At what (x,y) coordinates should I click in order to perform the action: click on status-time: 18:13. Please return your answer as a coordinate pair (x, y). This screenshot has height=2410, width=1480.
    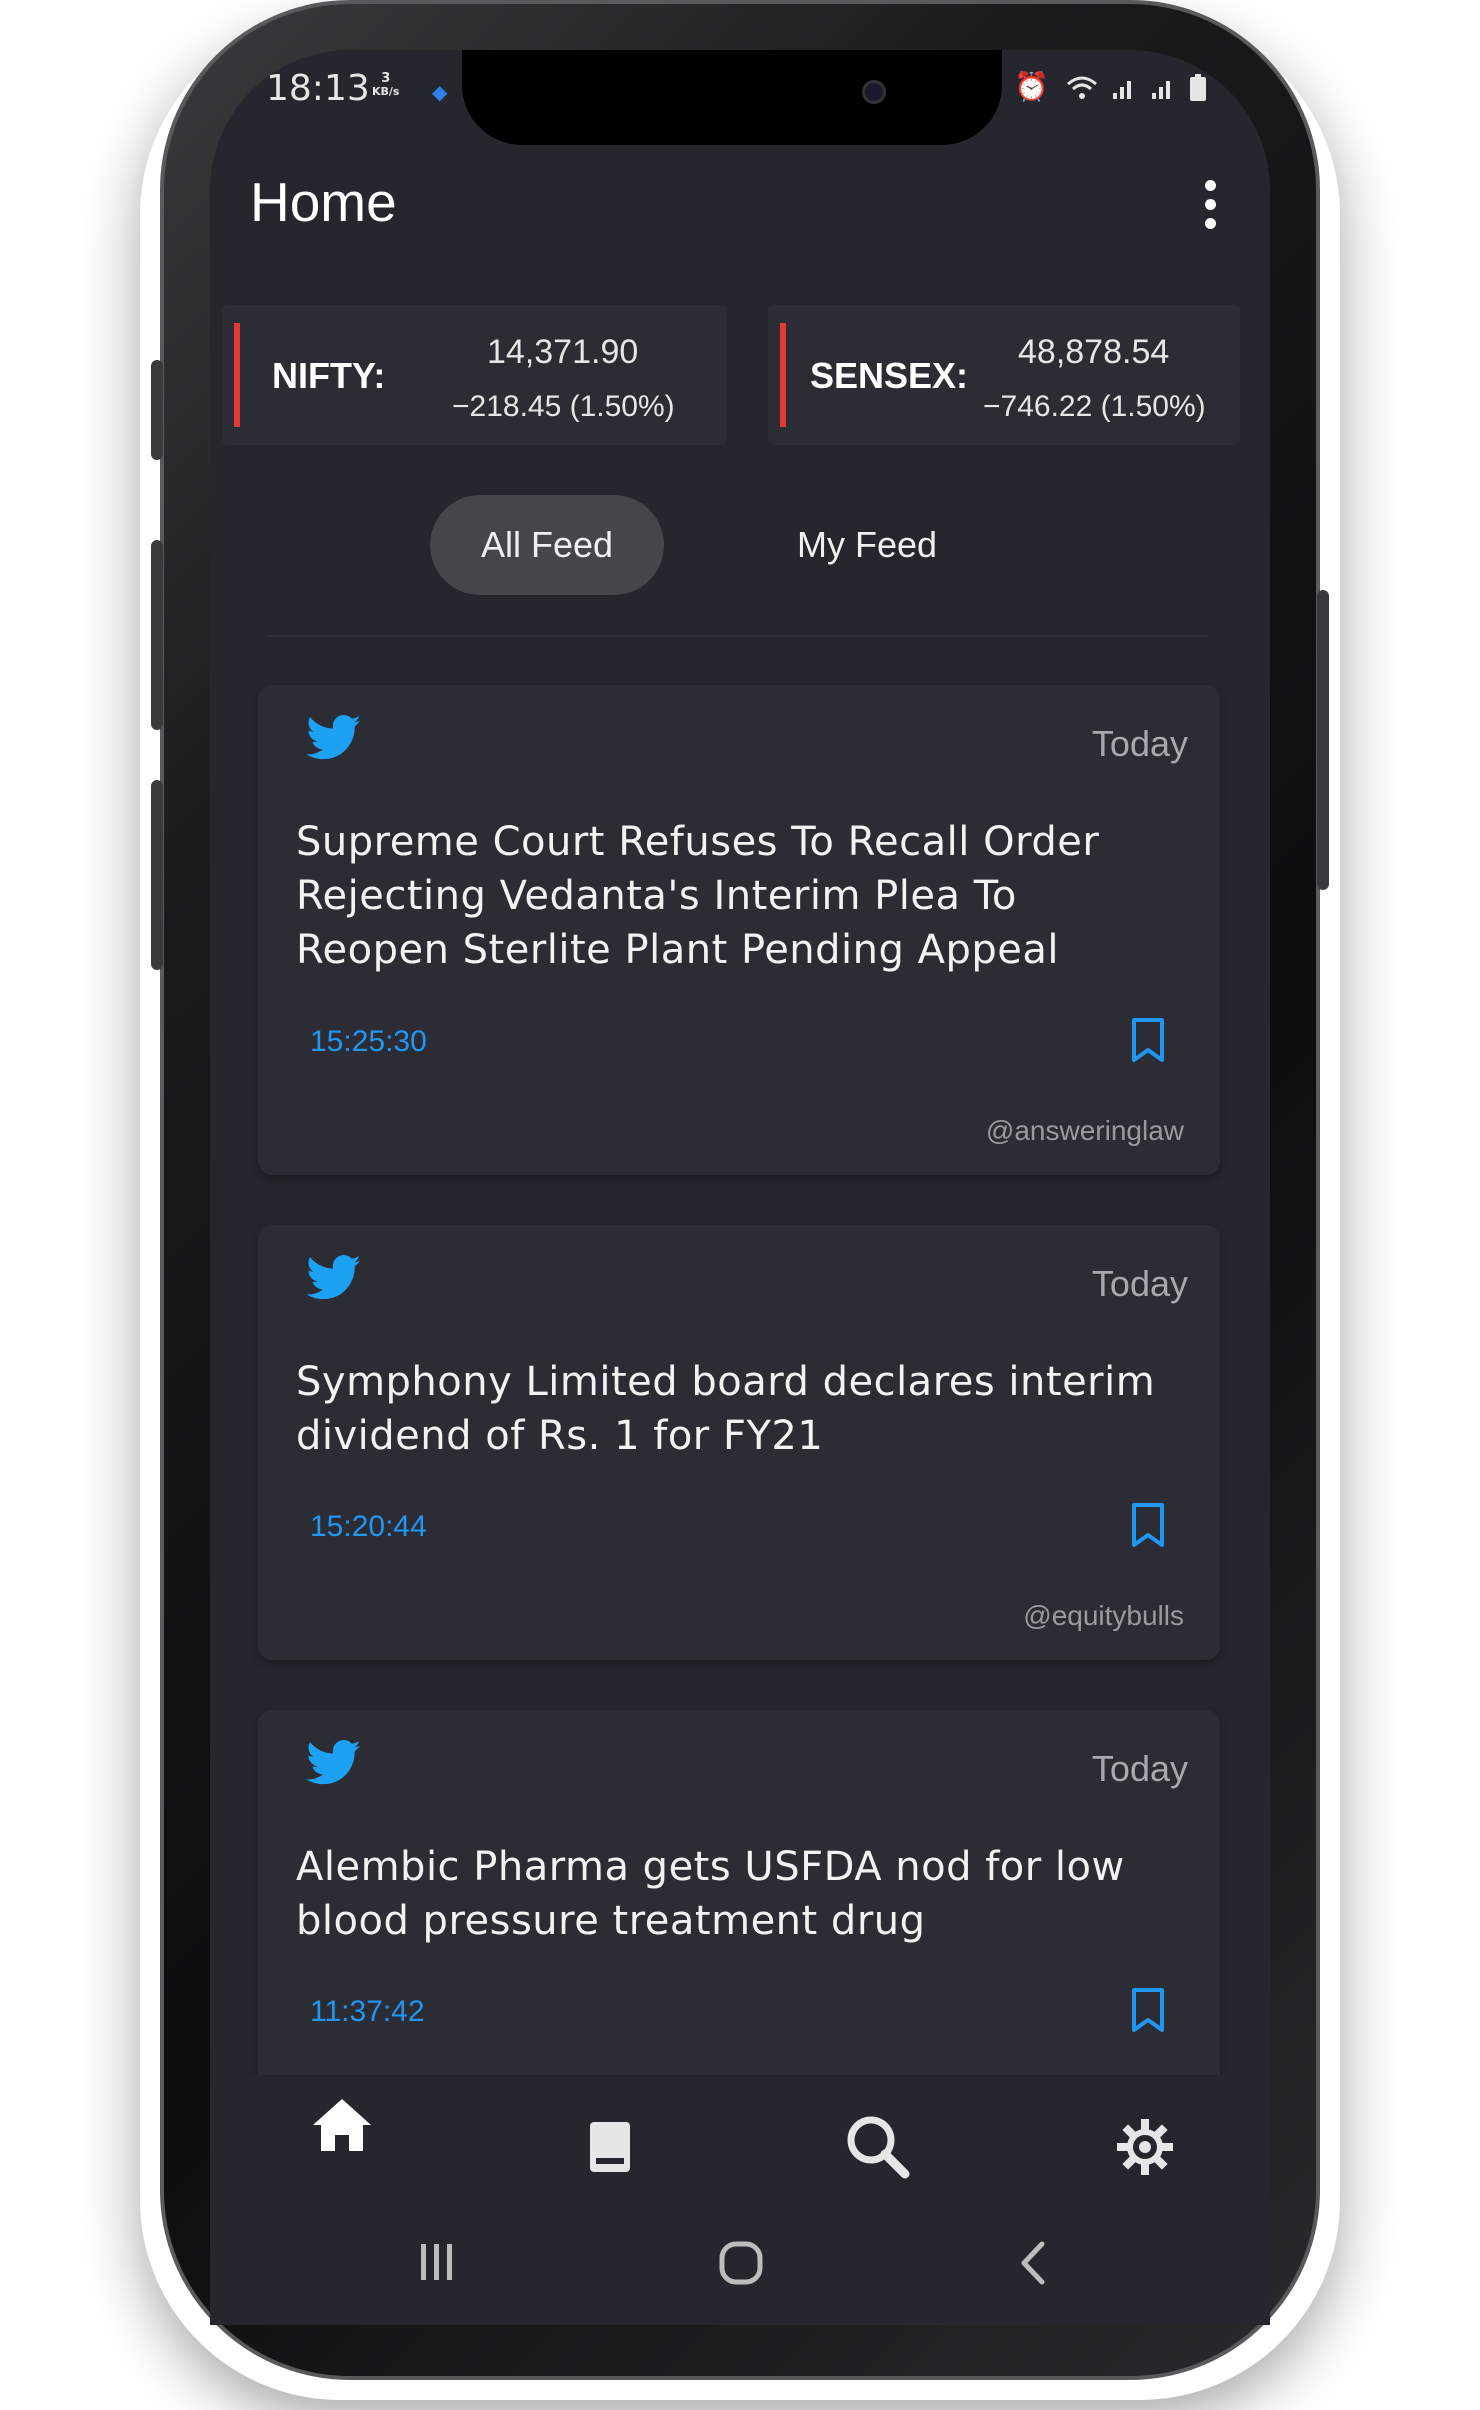
    Looking at the image, I should click on (318, 88).